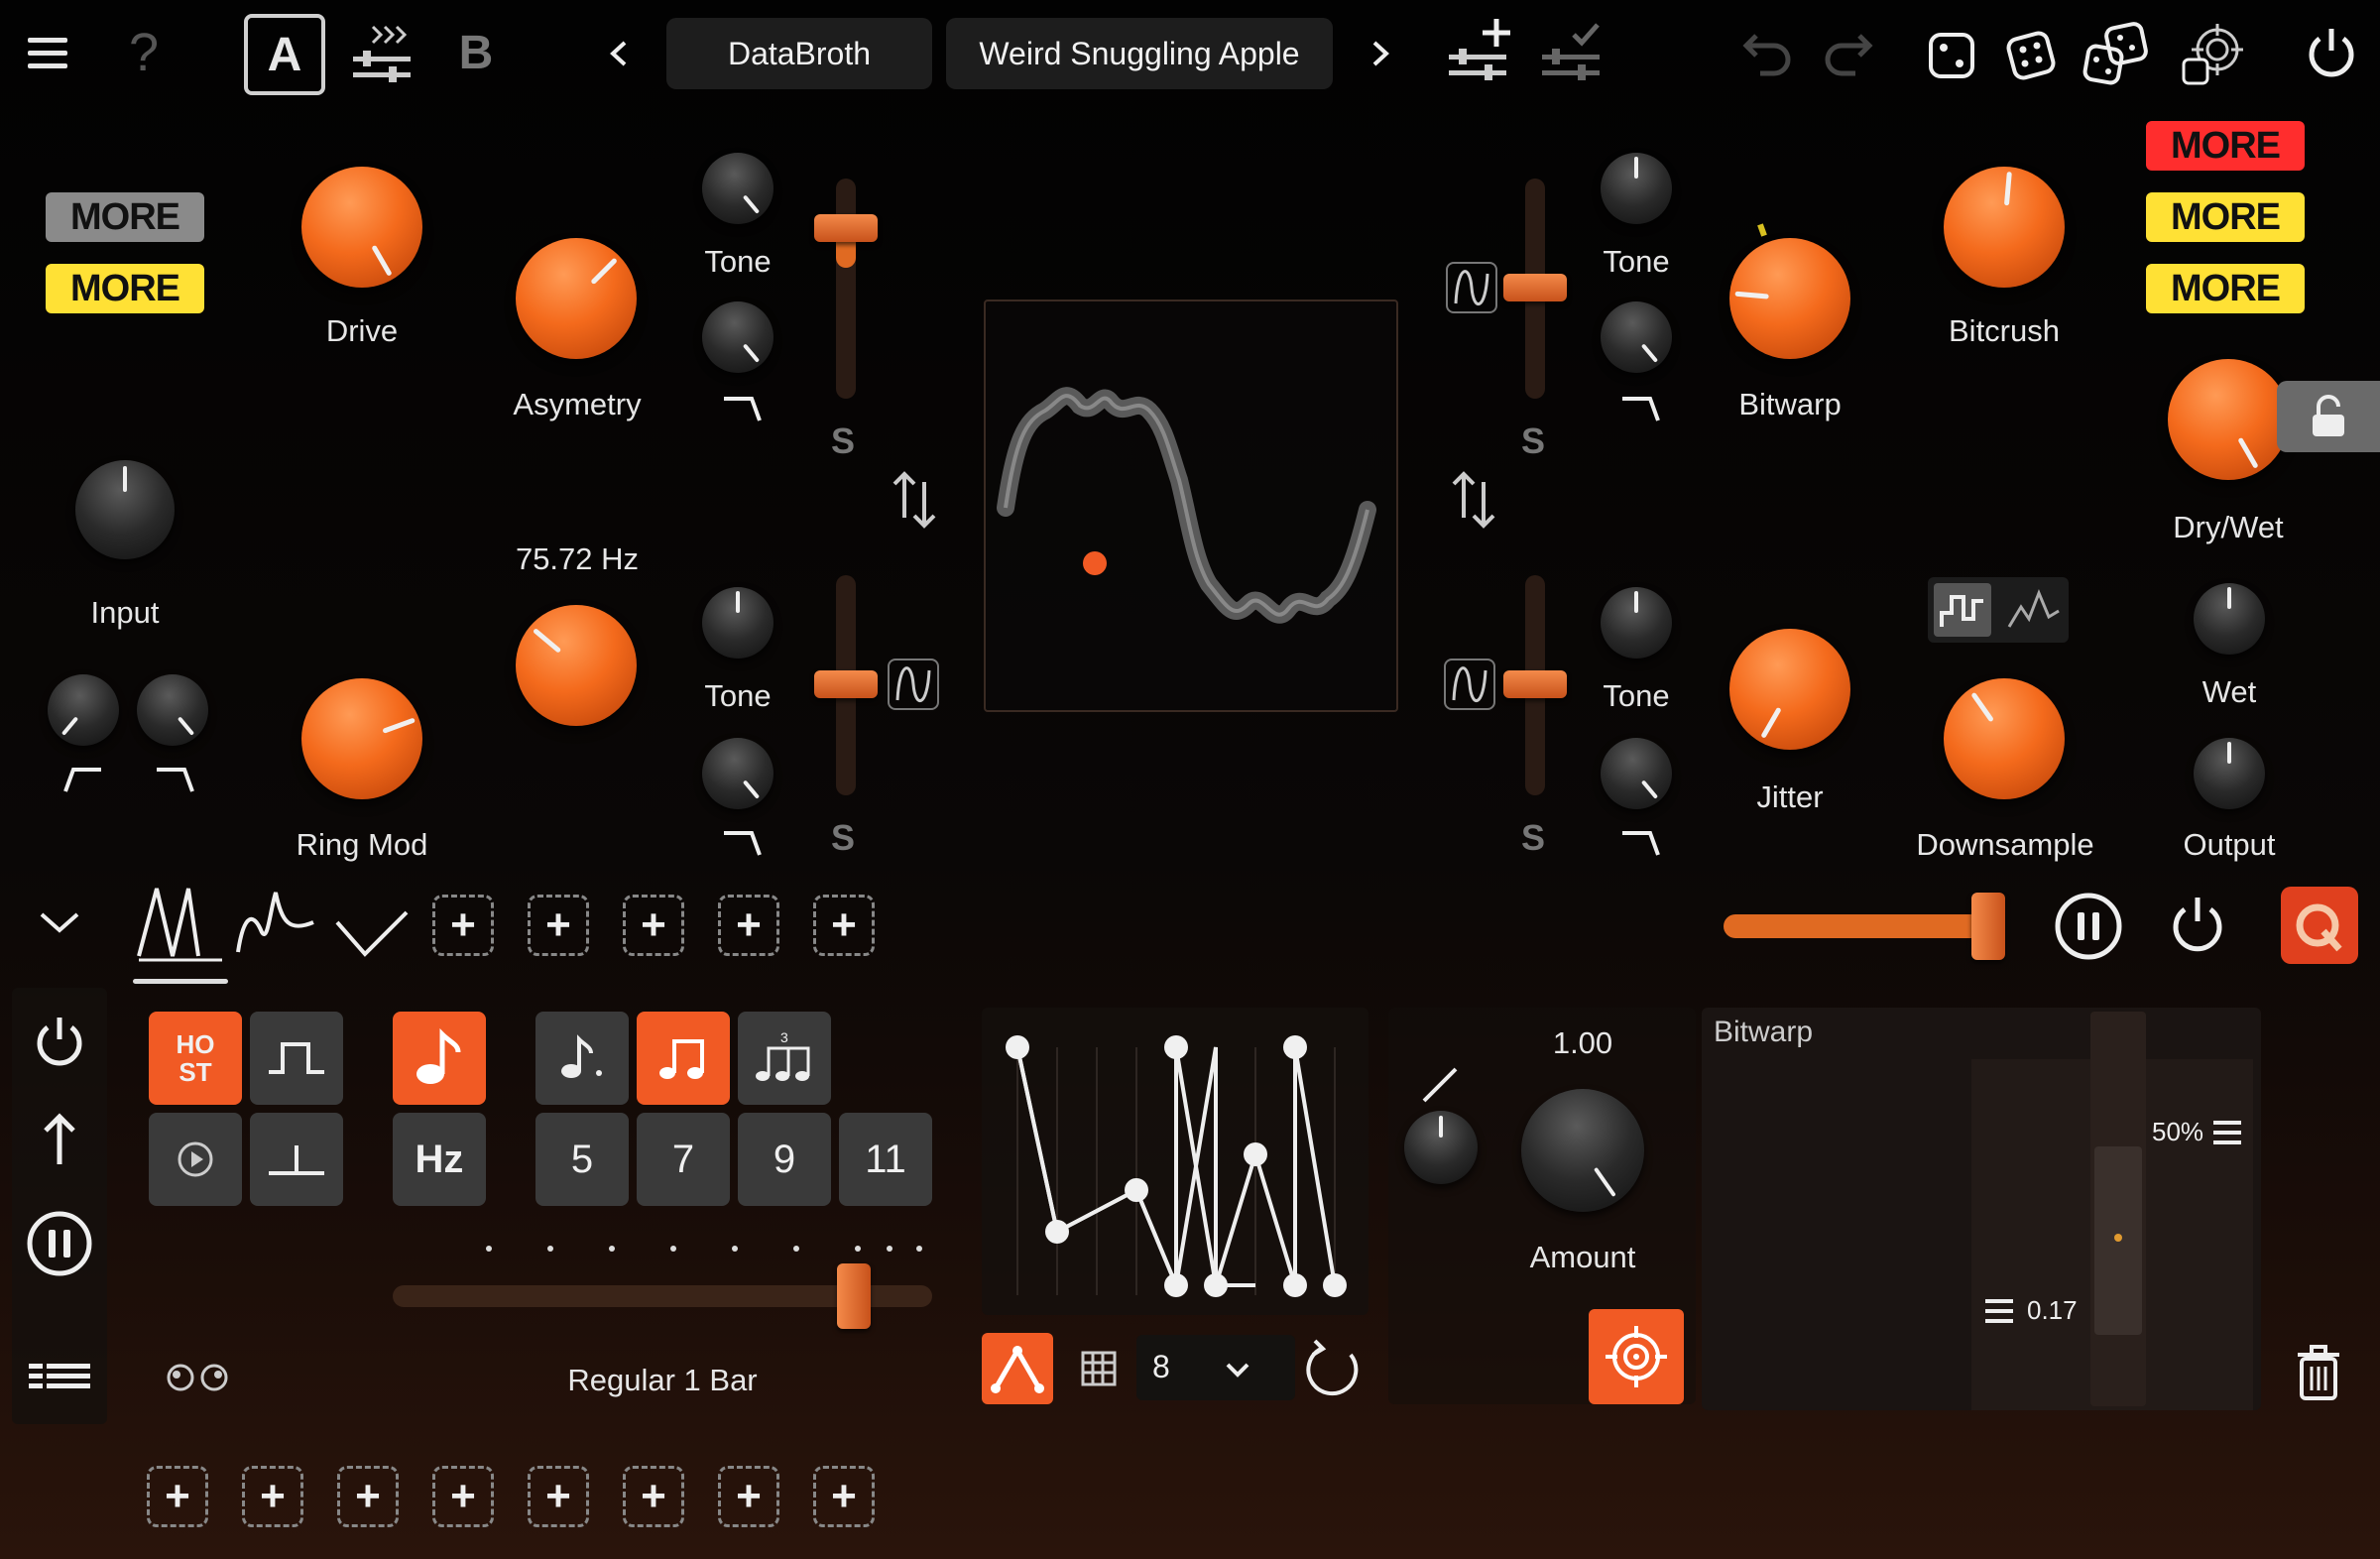 This screenshot has height=1559, width=2380. Describe the element at coordinates (296, 1159) in the screenshot. I see `one-shot-button` at that location.